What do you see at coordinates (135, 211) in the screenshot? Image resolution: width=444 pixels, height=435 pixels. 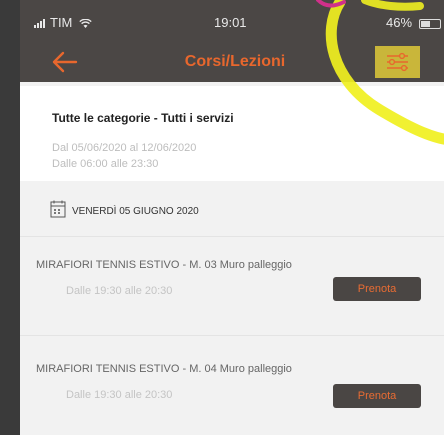 I see `day-label: VENERDÌ 05 GIUGNO 2020` at bounding box center [135, 211].